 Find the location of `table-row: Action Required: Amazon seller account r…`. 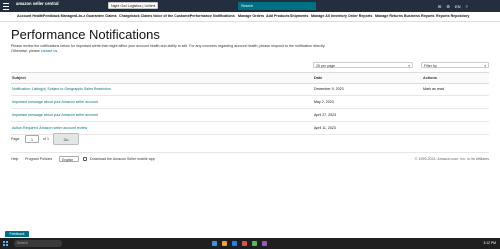

table-row: Action Required: Amazon seller account r… is located at coordinates (250, 128).